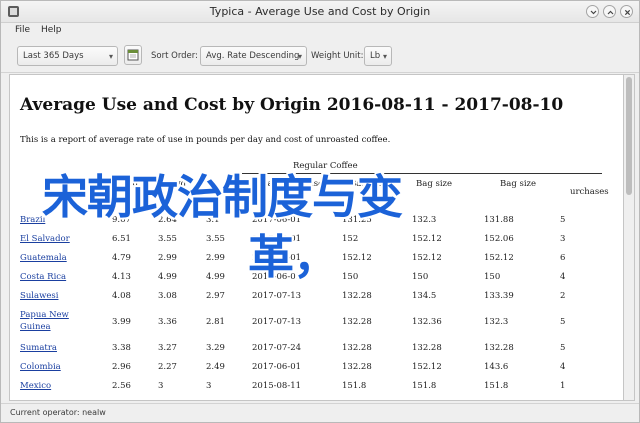 This screenshot has width=640, height=423. I want to click on menu-help: Help, so click(51, 30).